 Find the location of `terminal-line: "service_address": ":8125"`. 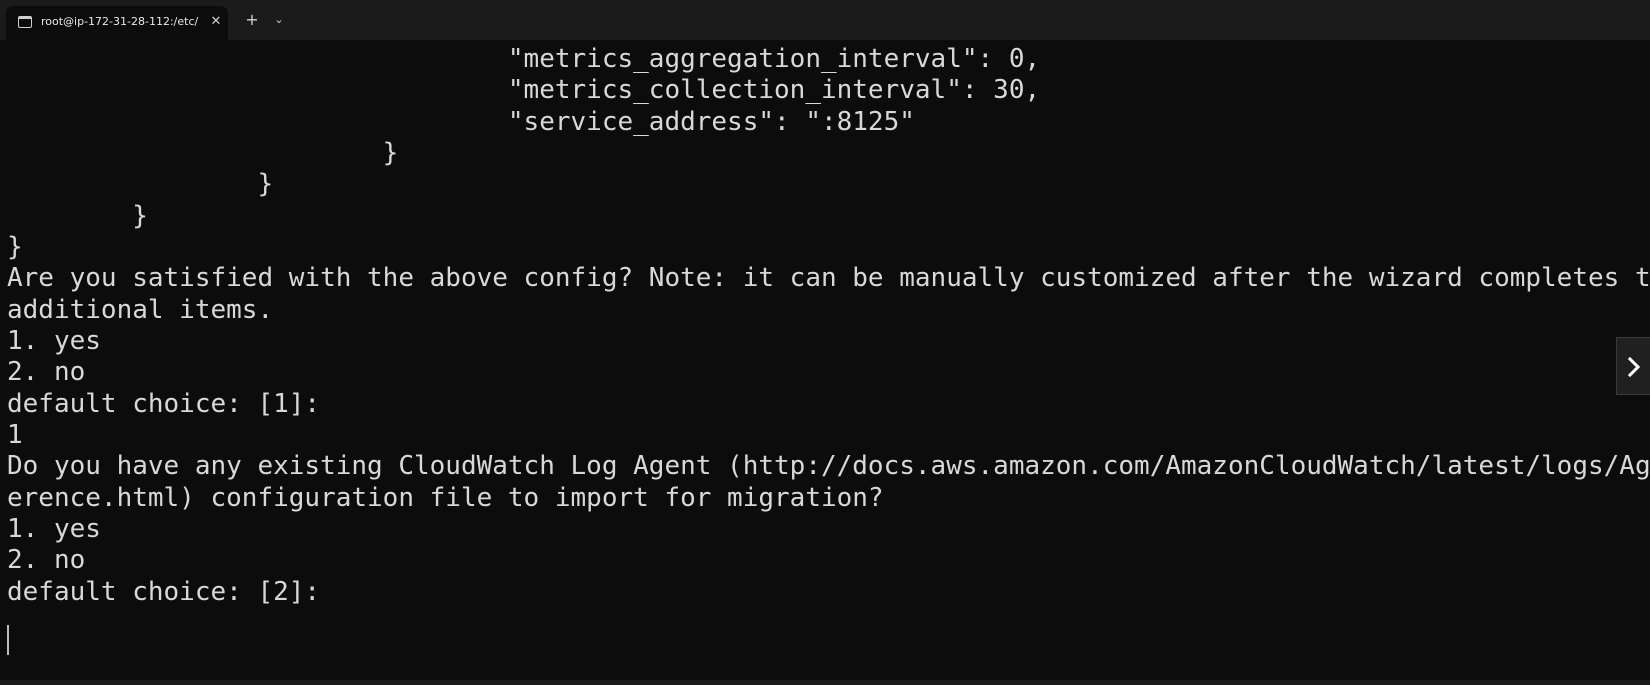

terminal-line: "service_address": ":8125" is located at coordinates (461, 122).